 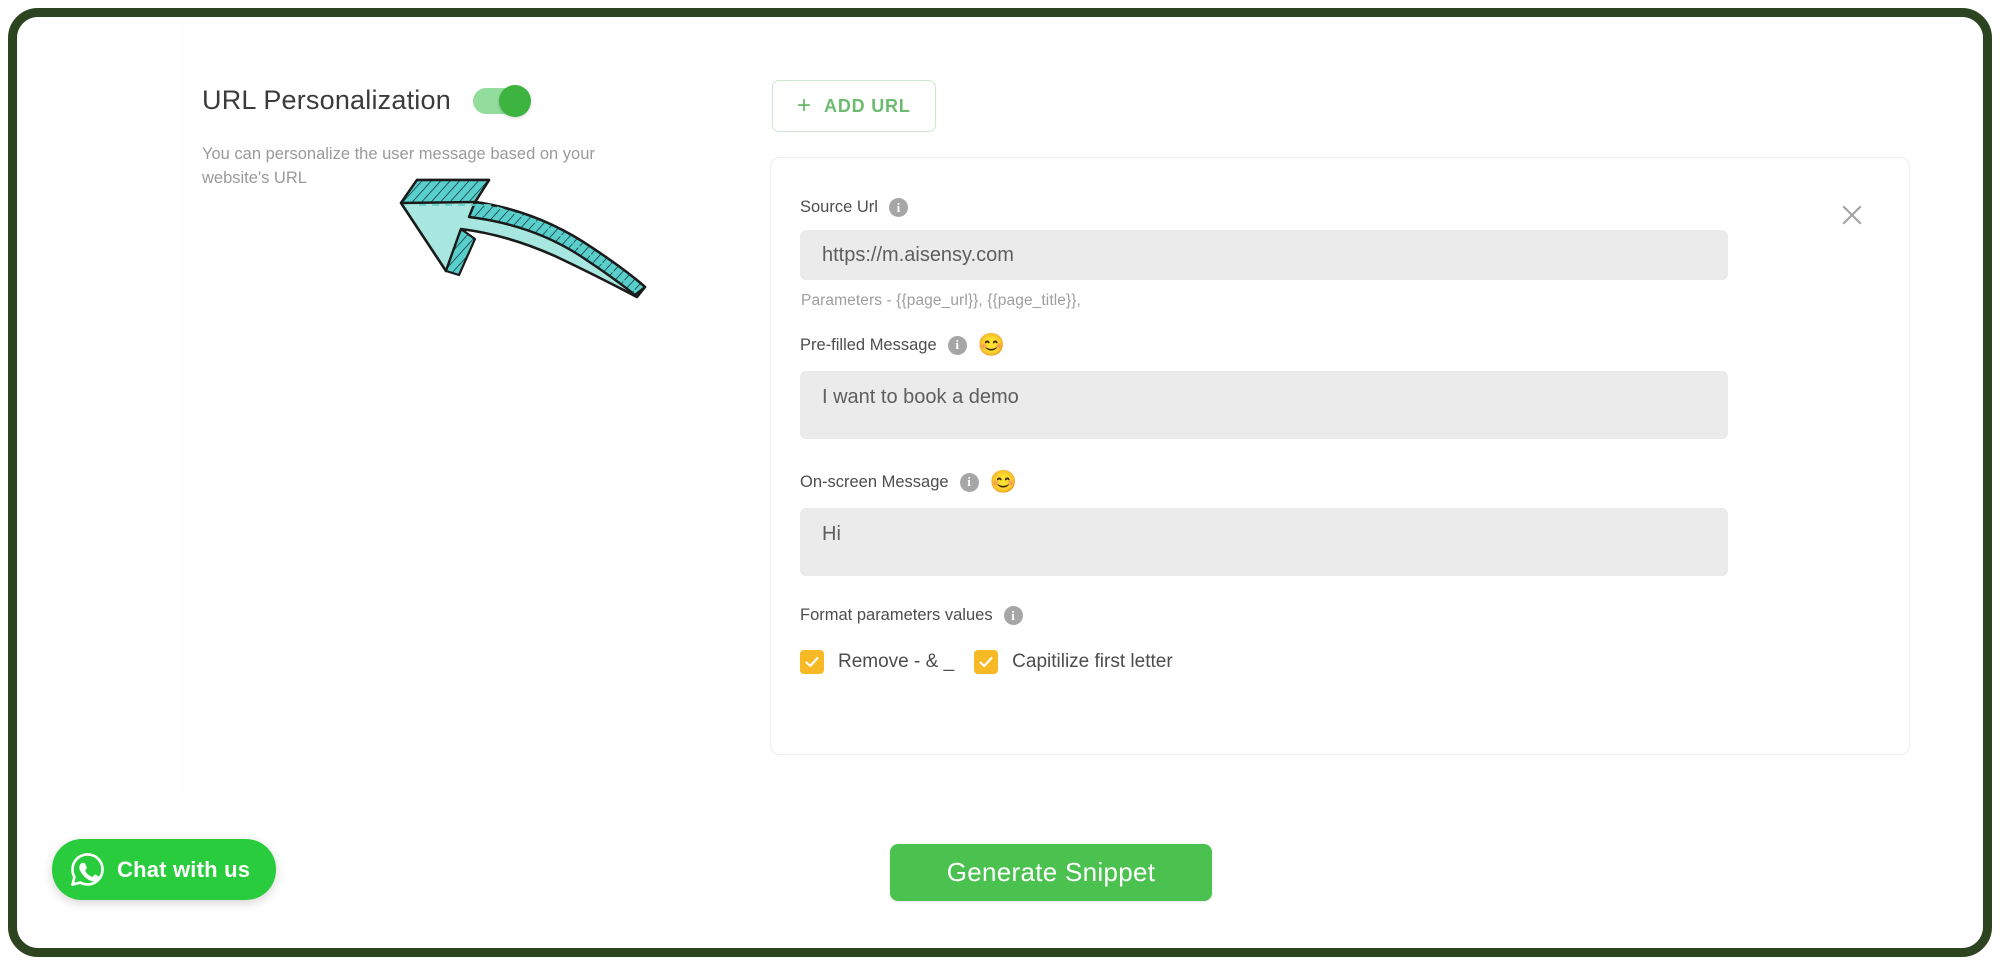 I want to click on source-url-label-row: Source Url i, so click(x=1264, y=207).